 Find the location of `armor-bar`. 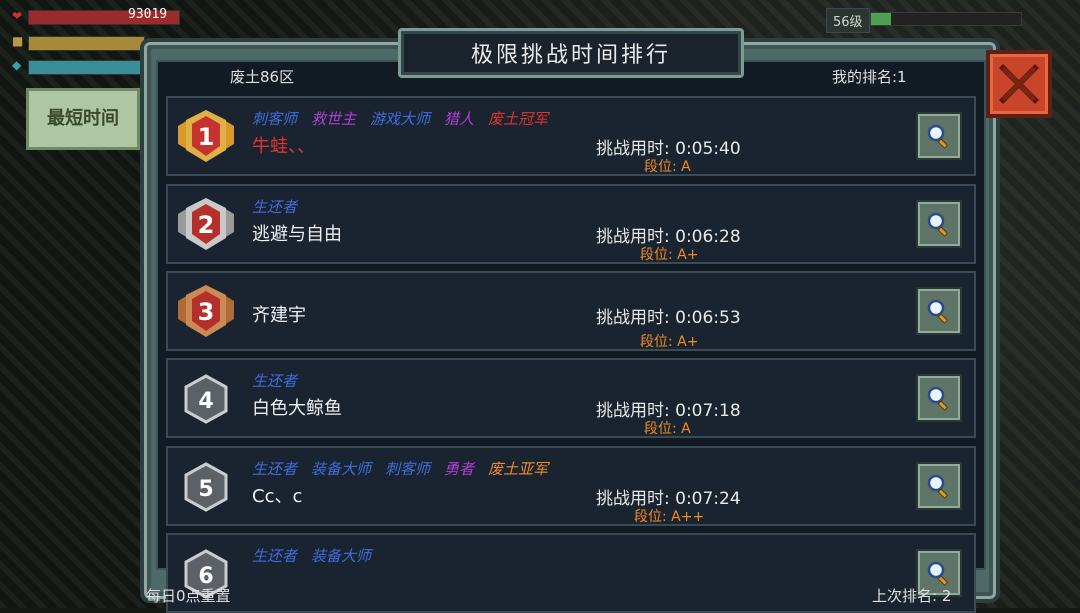

armor-bar is located at coordinates (86, 43).